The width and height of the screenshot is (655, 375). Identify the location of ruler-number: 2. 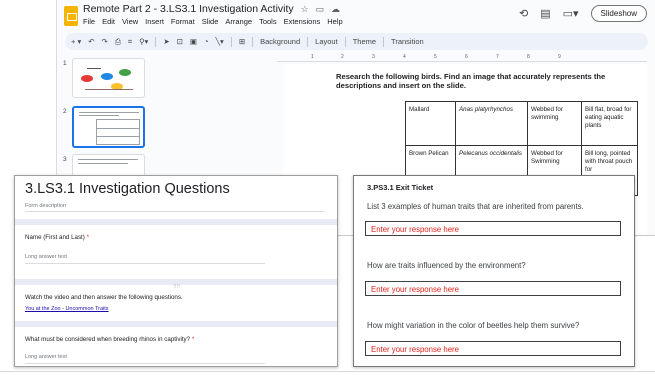
(342, 57).